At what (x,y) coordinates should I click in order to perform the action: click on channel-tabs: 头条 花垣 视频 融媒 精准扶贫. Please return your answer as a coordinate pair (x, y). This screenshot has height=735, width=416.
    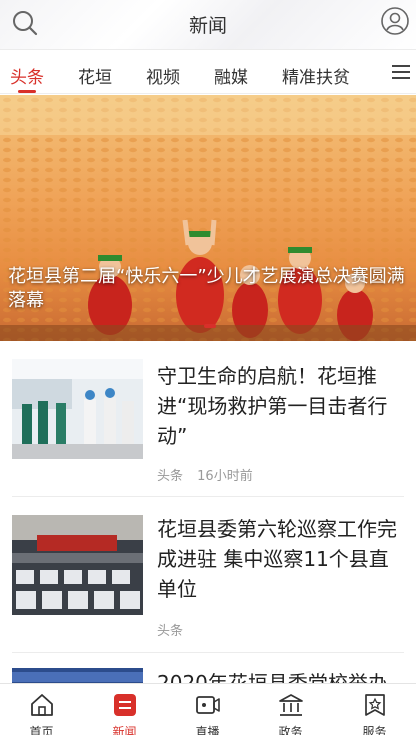
    Looking at the image, I should click on (208, 72).